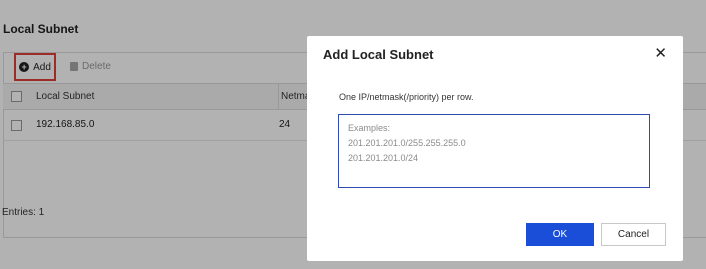  Describe the element at coordinates (633, 234) in the screenshot. I see `cancel-button: Cancel` at that location.